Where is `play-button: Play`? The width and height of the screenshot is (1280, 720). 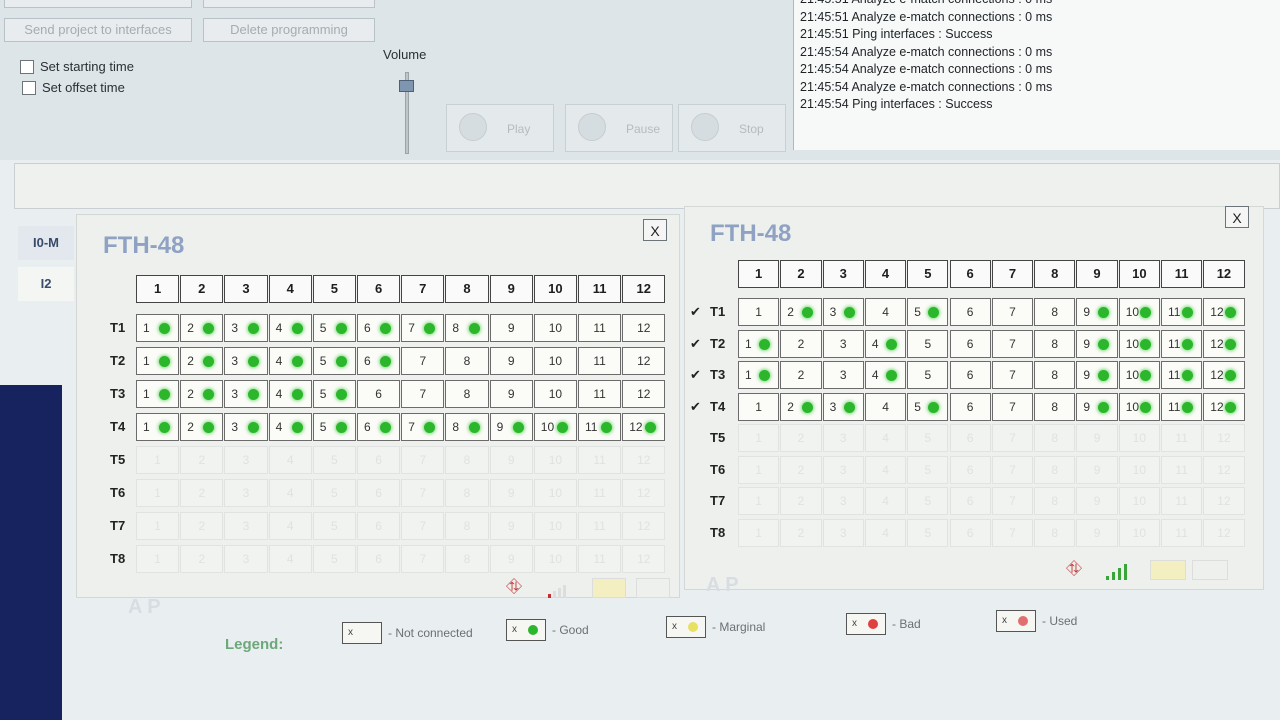
play-button: Play is located at coordinates (500, 128).